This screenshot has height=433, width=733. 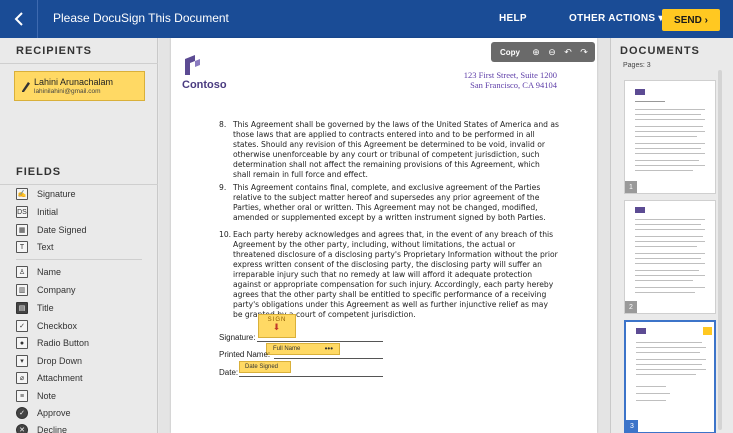 I want to click on download-arrow-icon: ⬇, so click(x=277, y=327).